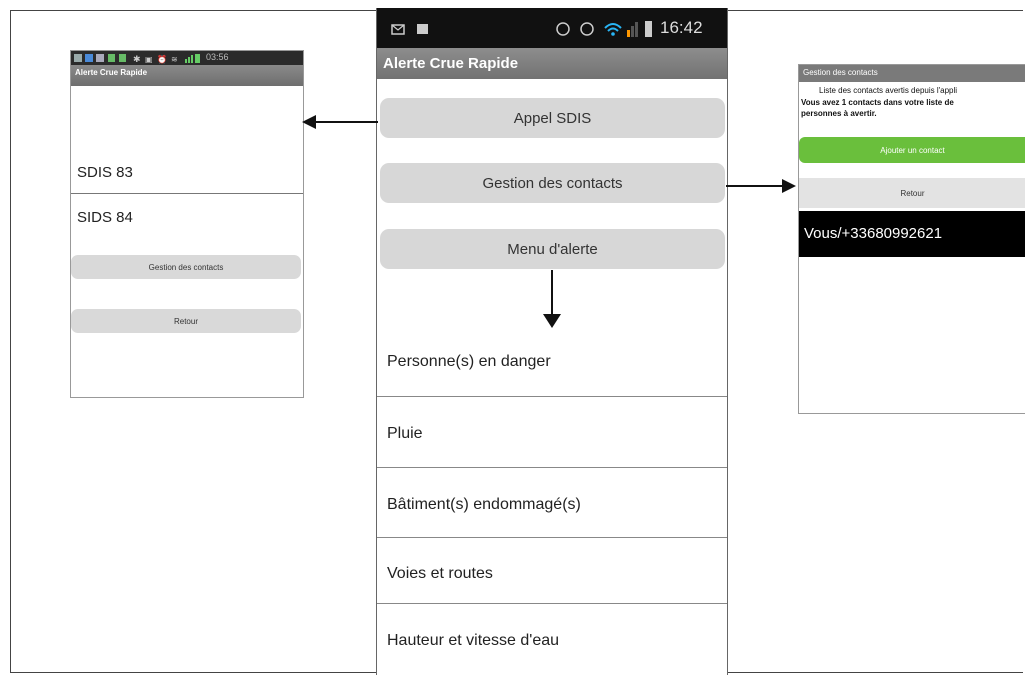  I want to click on status-bar: 16:42, so click(552, 28).